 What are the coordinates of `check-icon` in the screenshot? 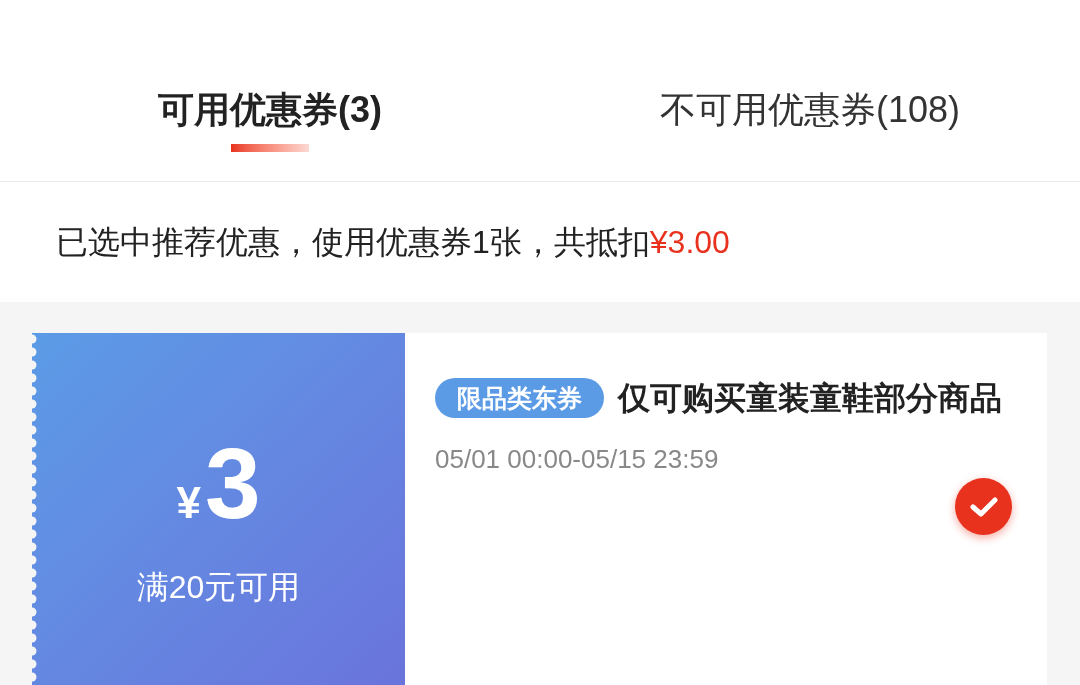 It's located at (983, 506).